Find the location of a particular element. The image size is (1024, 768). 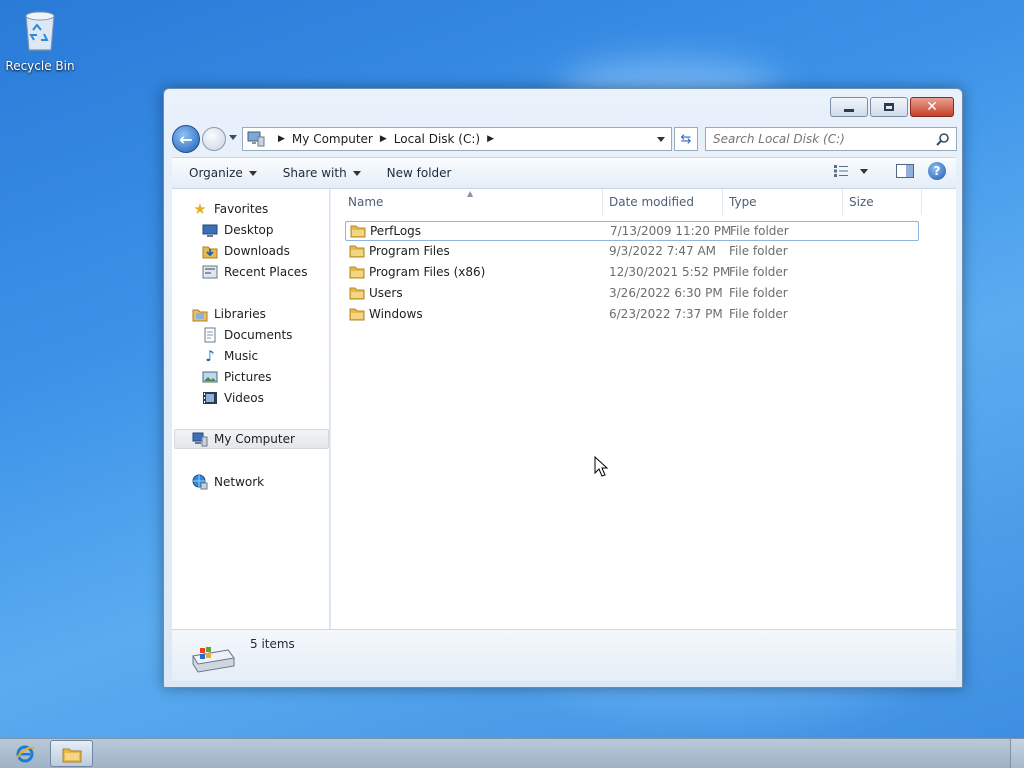

command-bar: Organize Share with New folder ? is located at coordinates (564, 173).